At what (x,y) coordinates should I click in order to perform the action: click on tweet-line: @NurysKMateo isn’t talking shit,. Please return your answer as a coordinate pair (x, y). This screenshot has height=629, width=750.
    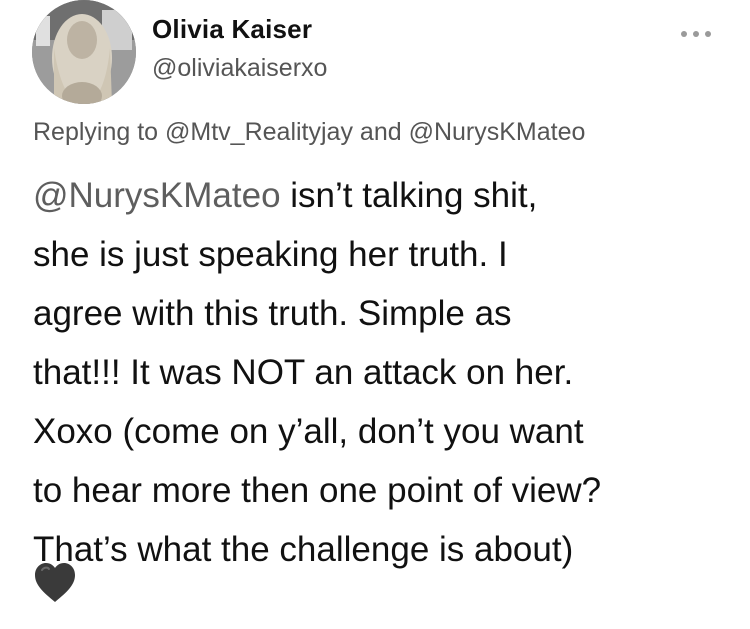
    Looking at the image, I should click on (383, 195).